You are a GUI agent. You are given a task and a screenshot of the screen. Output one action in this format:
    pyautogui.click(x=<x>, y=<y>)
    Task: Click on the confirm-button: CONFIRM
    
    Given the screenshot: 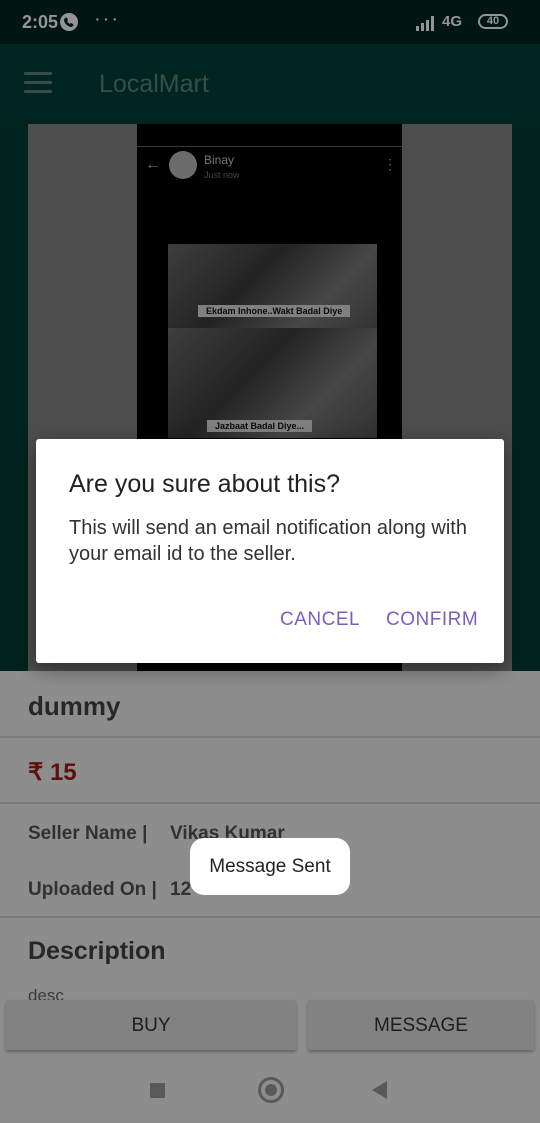 What is the action you would take?
    pyautogui.click(x=432, y=620)
    